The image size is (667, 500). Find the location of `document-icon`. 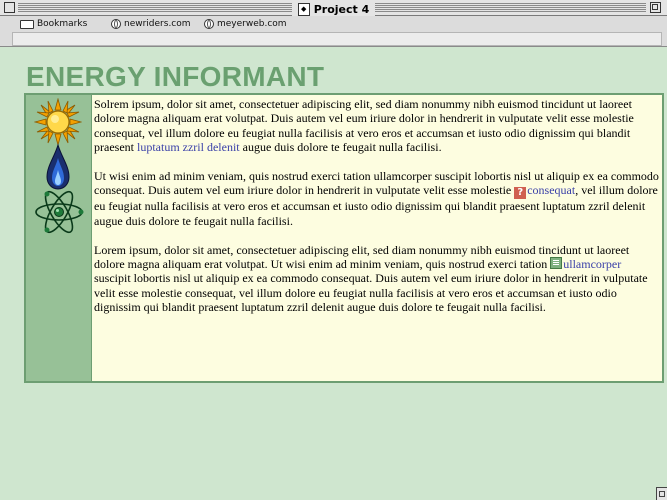

document-icon is located at coordinates (556, 263).